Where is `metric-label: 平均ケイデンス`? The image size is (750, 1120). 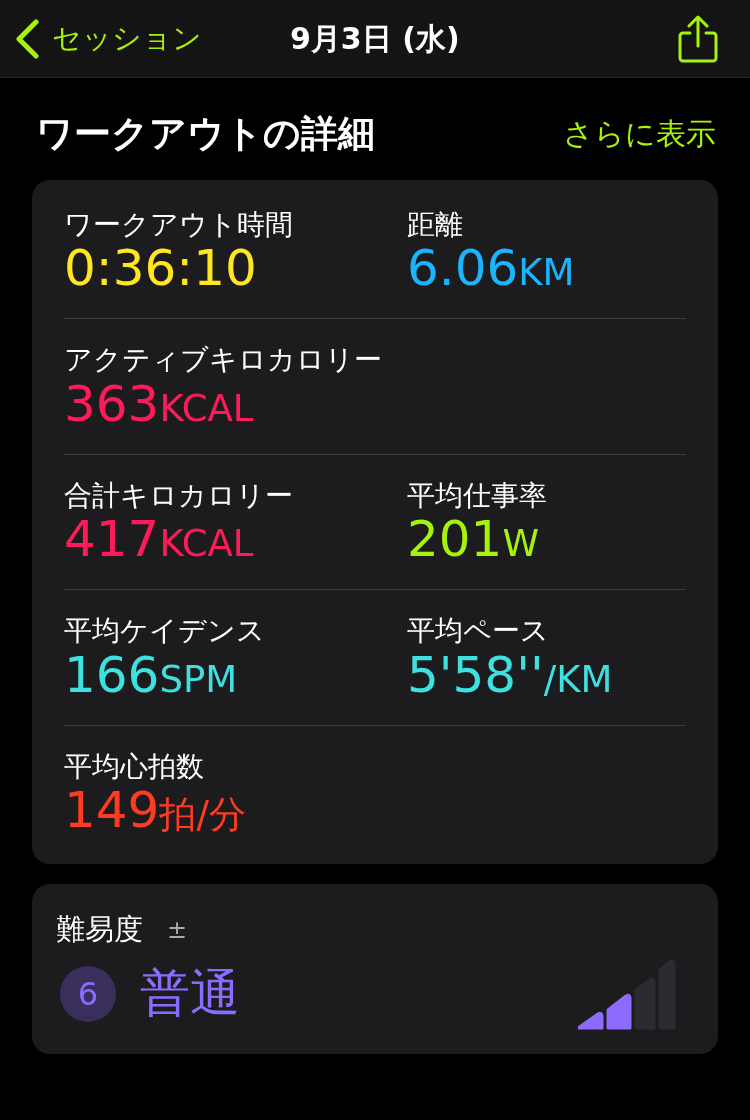
metric-label: 平均ケイデンス is located at coordinates (165, 631).